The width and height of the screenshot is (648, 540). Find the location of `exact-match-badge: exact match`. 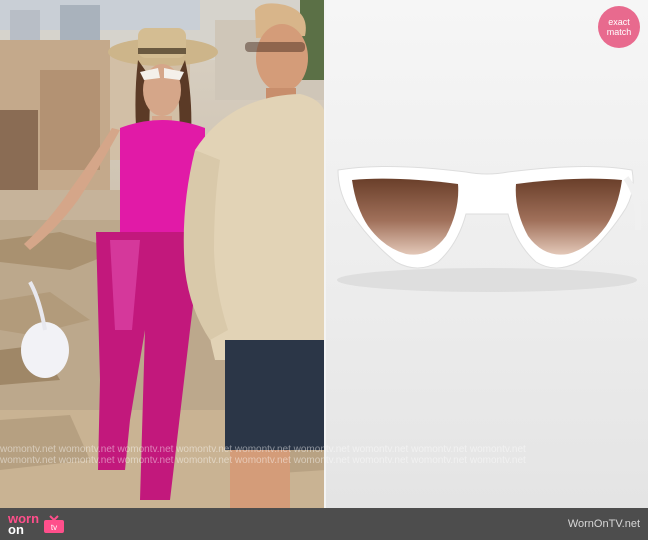

exact-match-badge: exact match is located at coordinates (619, 27).